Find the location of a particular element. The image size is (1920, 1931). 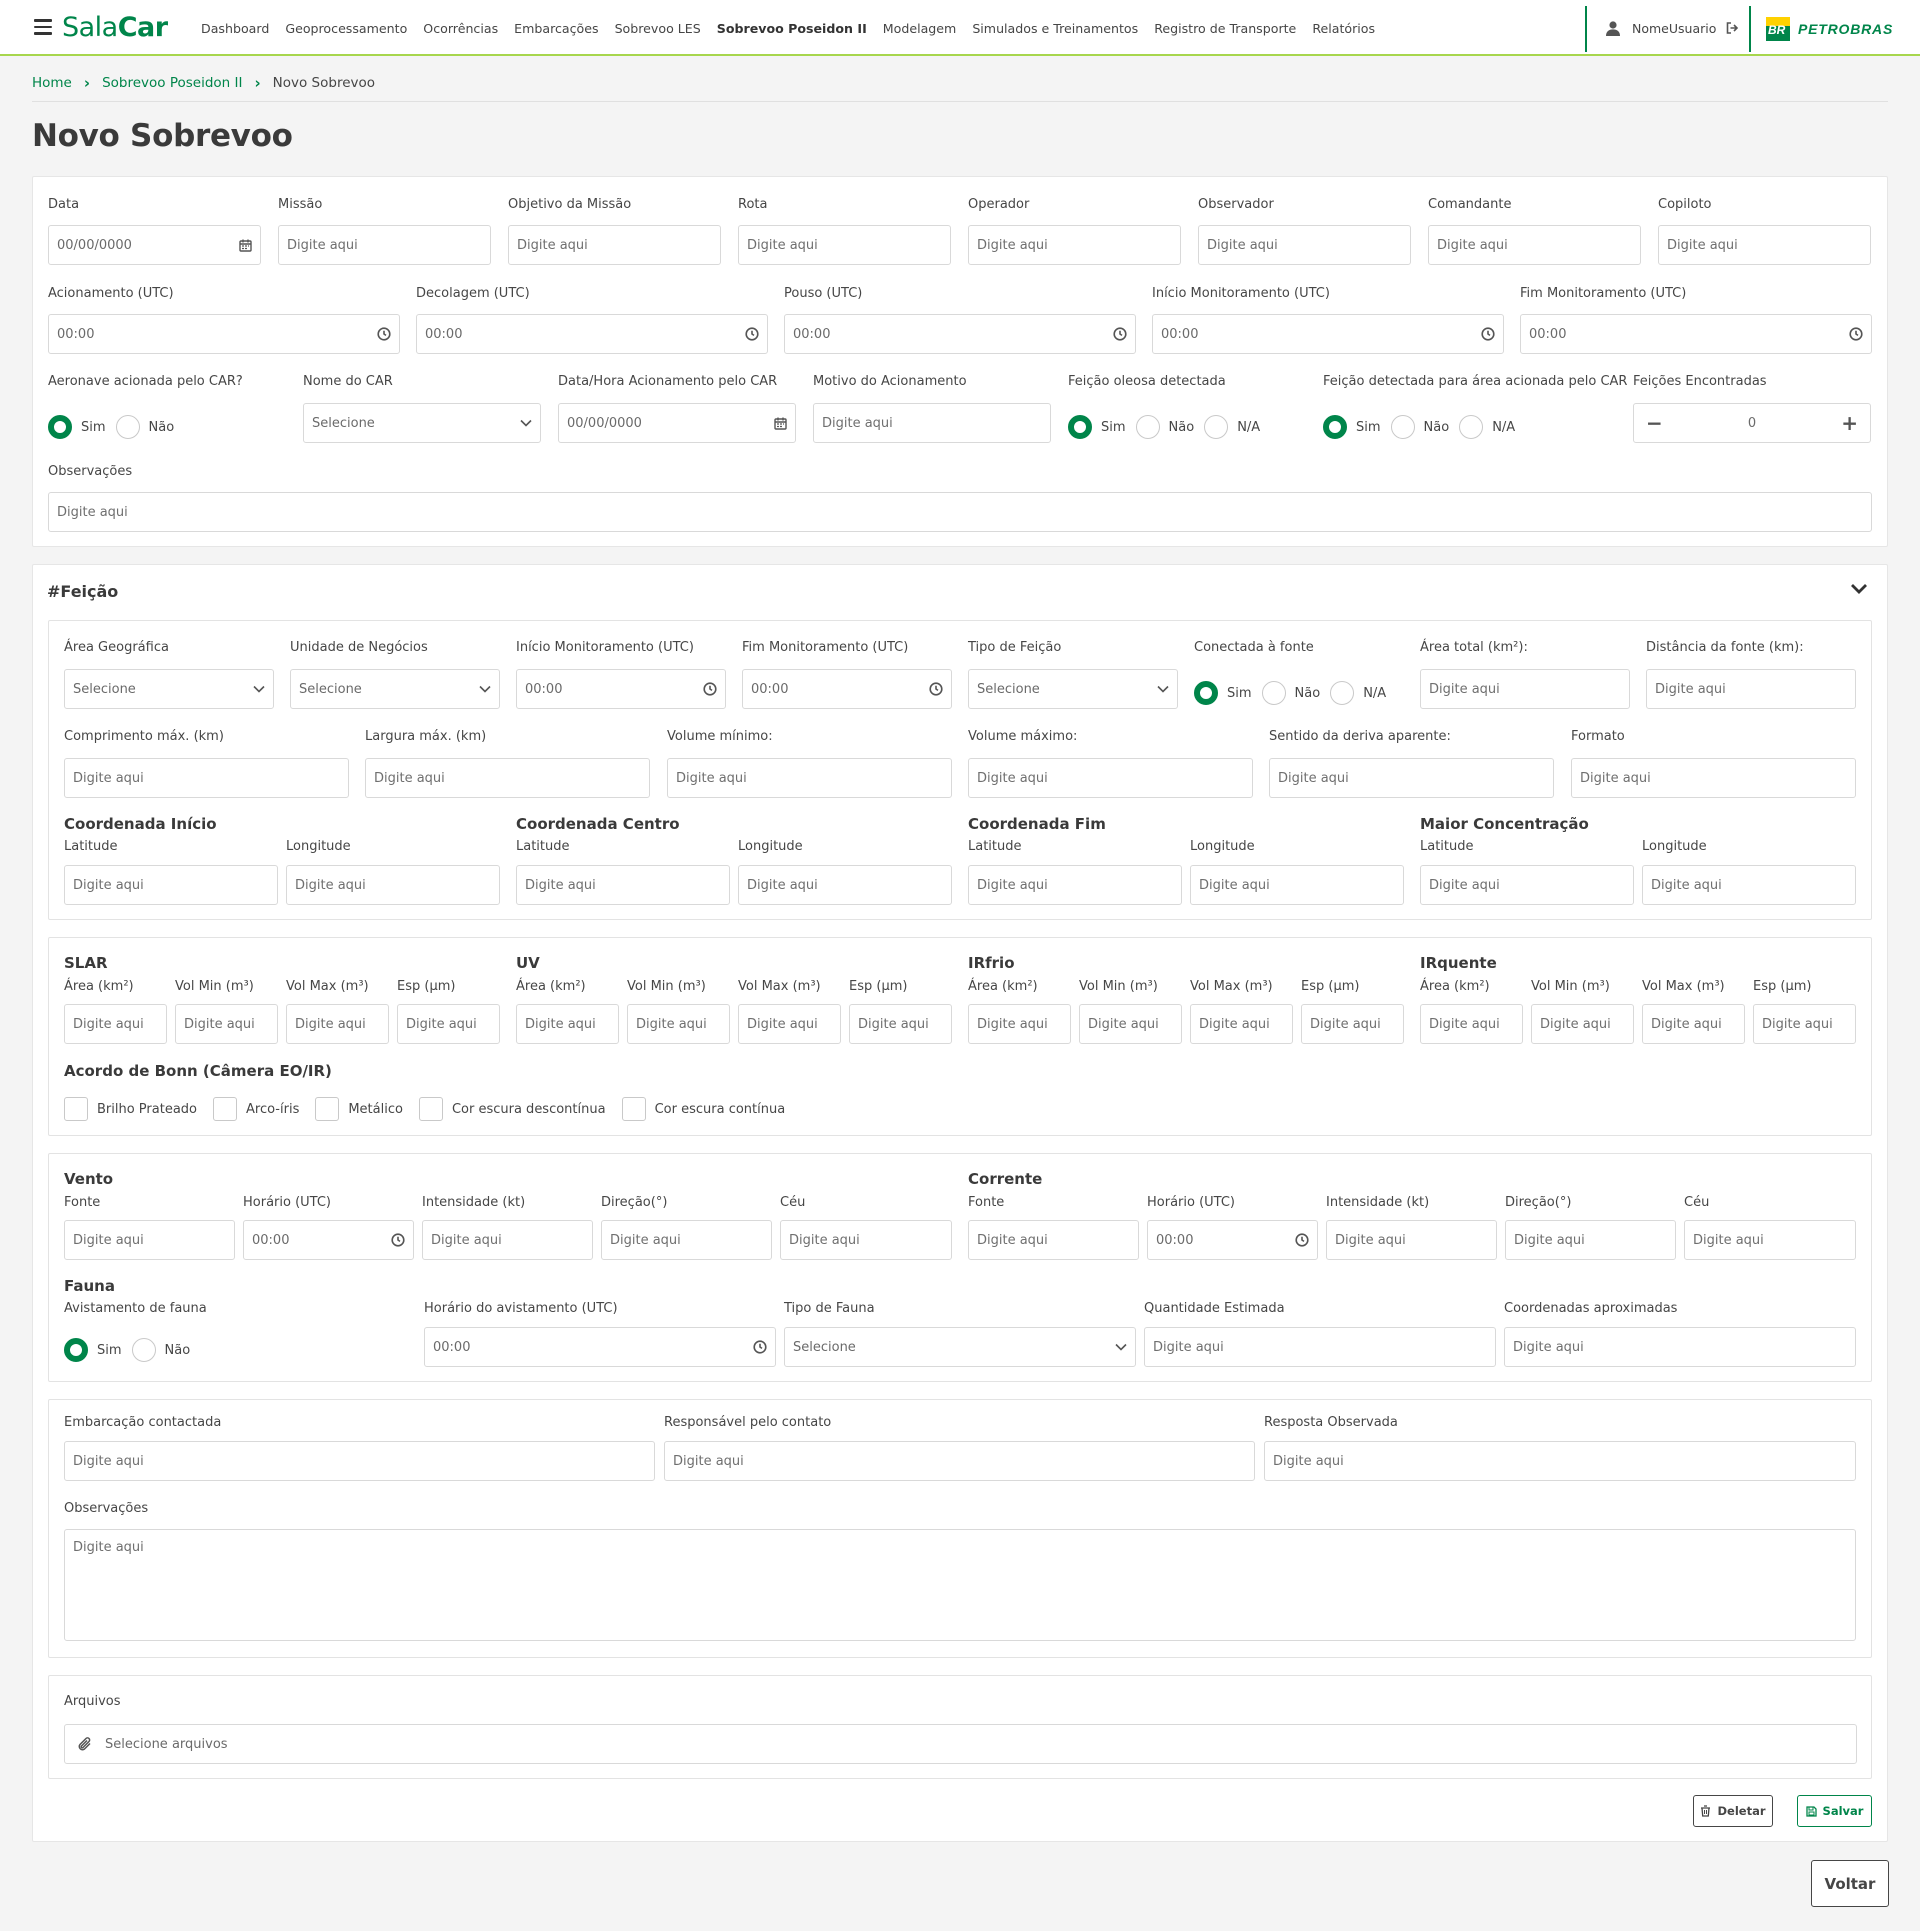

volume-maximo-input is located at coordinates (1110, 778).